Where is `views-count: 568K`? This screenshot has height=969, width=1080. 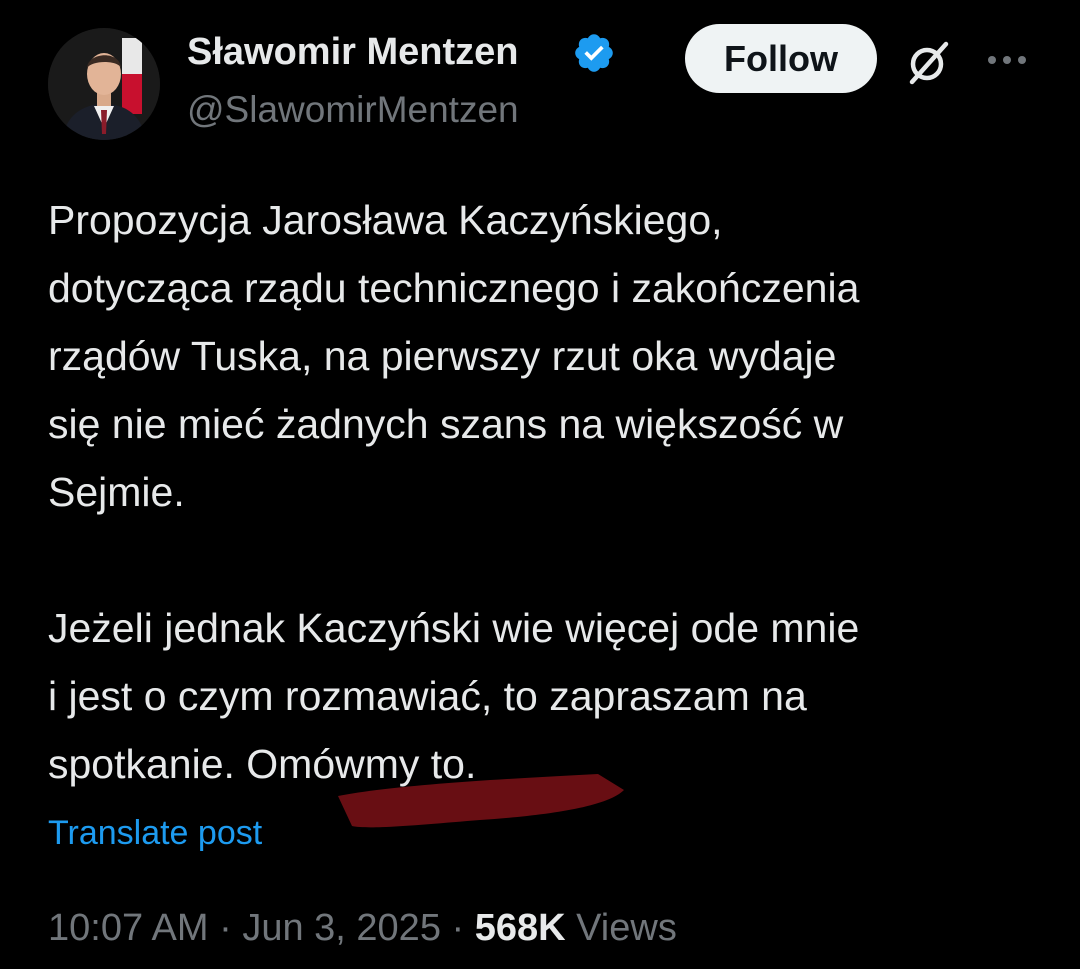 views-count: 568K is located at coordinates (520, 928).